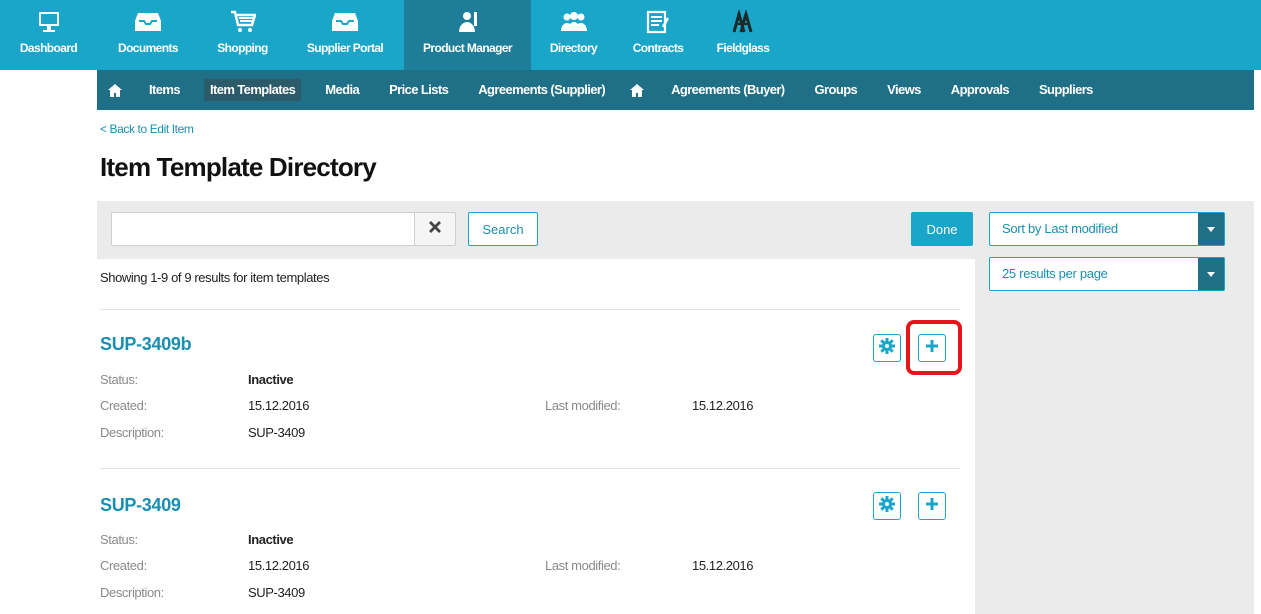 The height and width of the screenshot is (614, 1261). I want to click on template-title: SUP-3409b, so click(146, 344).